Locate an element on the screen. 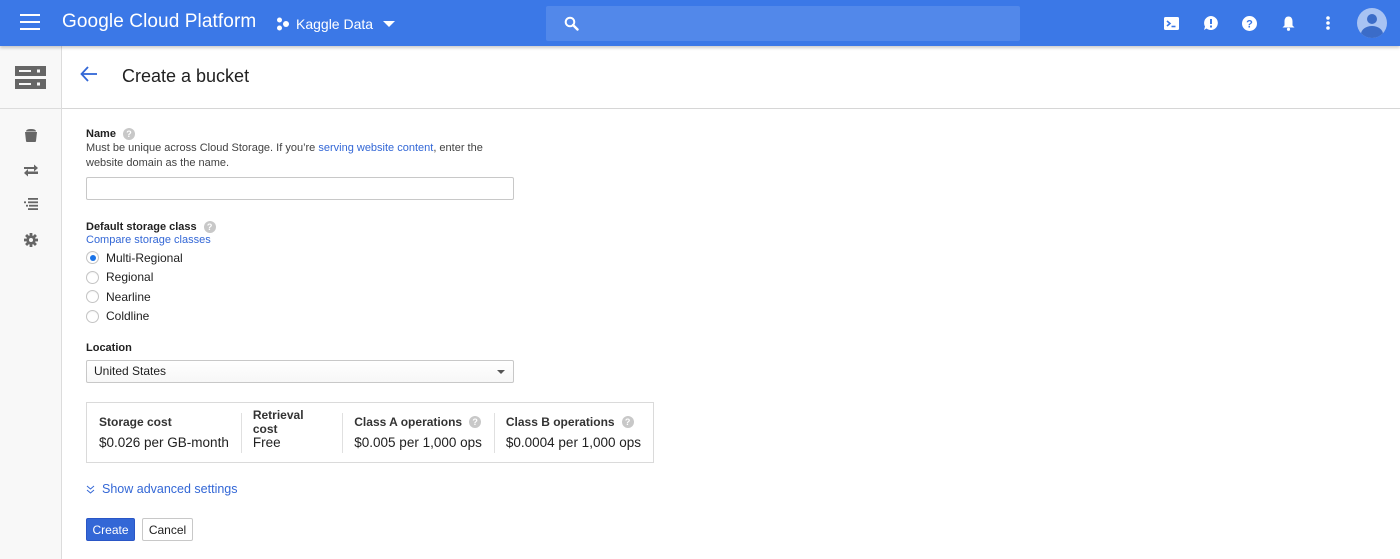 The height and width of the screenshot is (559, 1400). cloud-shell-icon is located at coordinates (1171, 23).